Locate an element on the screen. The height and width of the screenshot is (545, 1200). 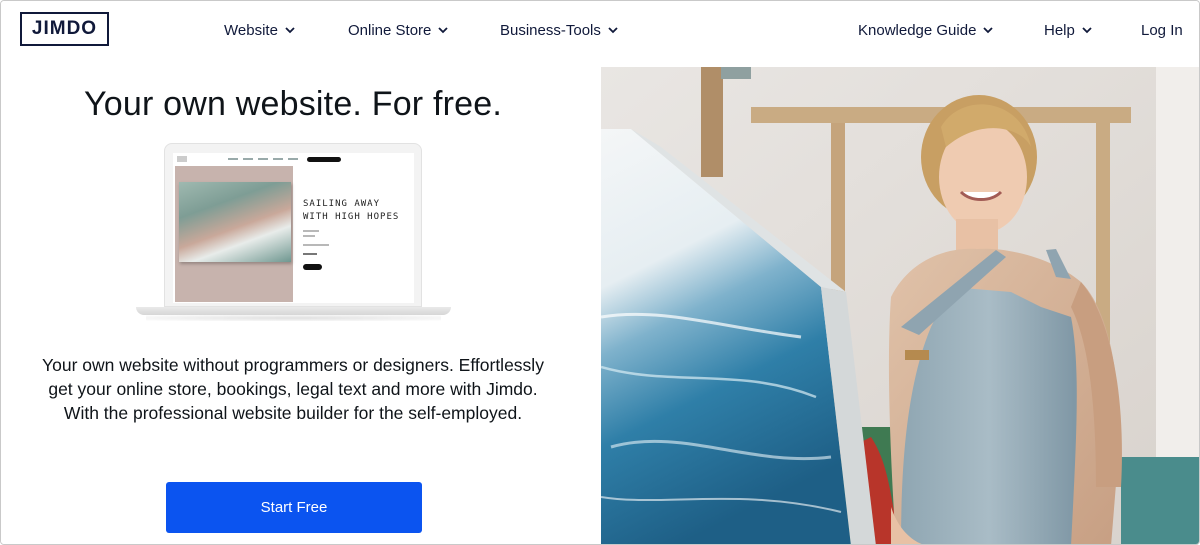
nav-knowledge-guide-label: Knowledge Guide is located at coordinates (917, 30).